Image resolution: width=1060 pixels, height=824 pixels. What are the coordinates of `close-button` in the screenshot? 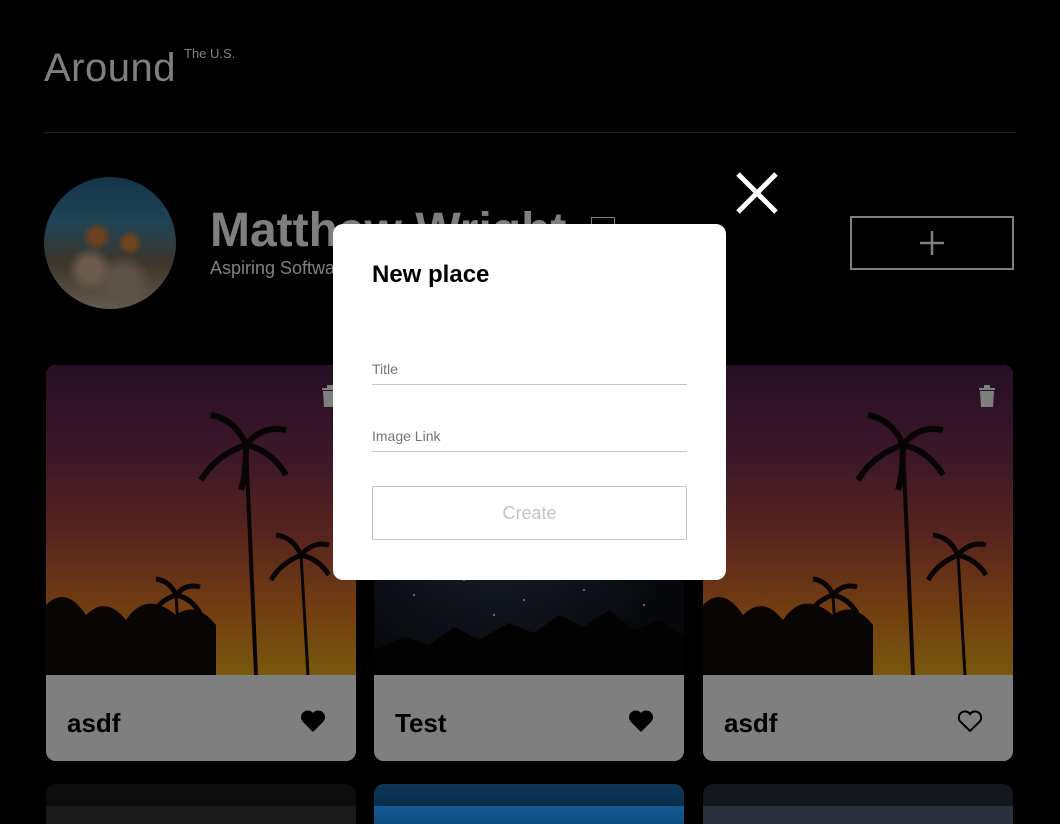 It's located at (757, 193).